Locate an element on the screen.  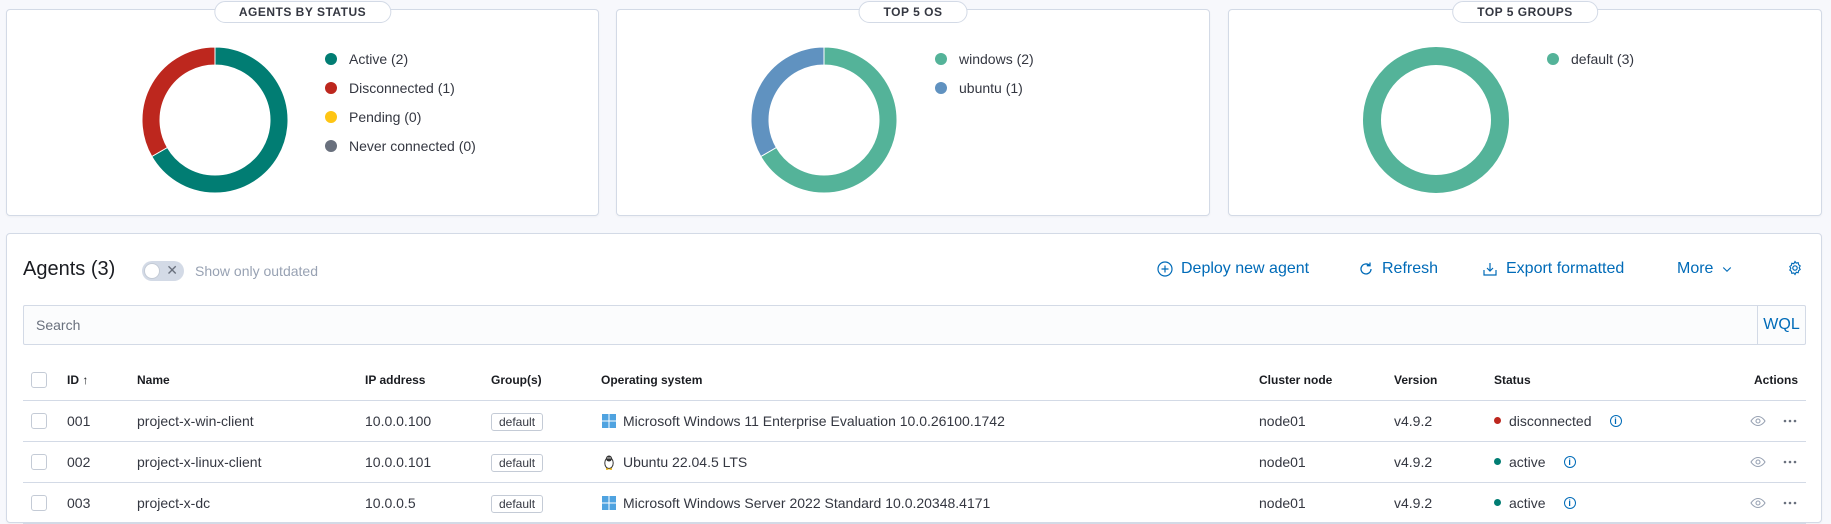
column-os: Operating system is located at coordinates (922, 380).